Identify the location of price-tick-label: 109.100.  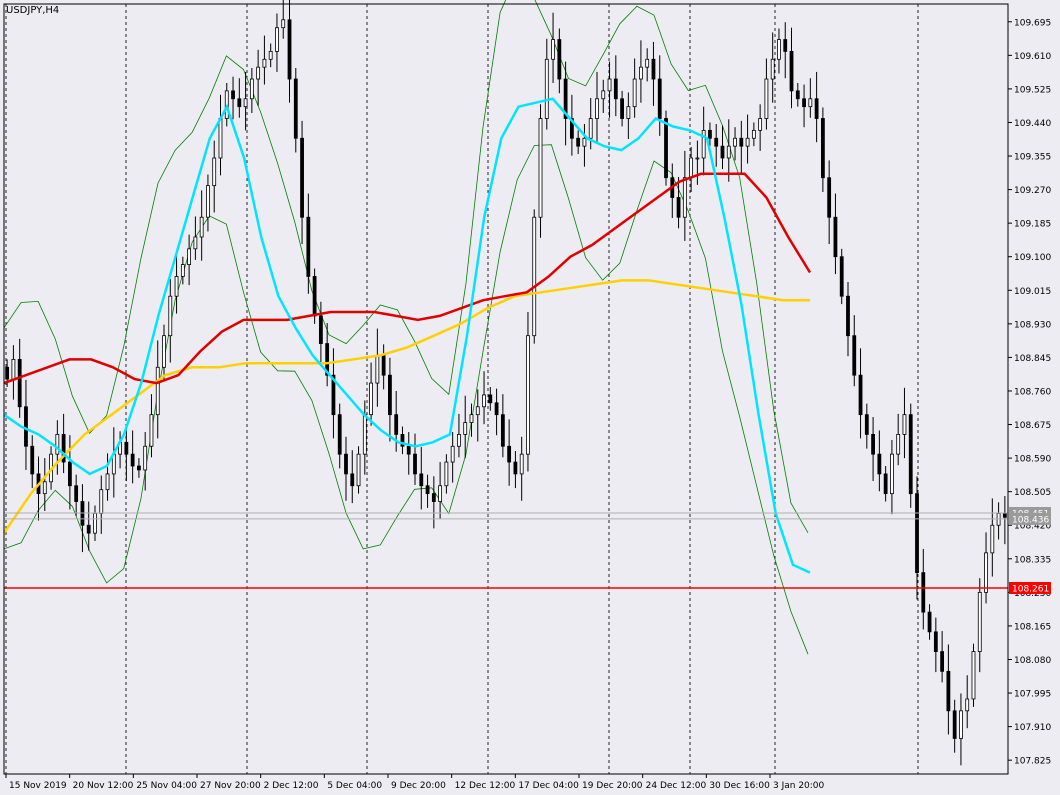
(1032, 258).